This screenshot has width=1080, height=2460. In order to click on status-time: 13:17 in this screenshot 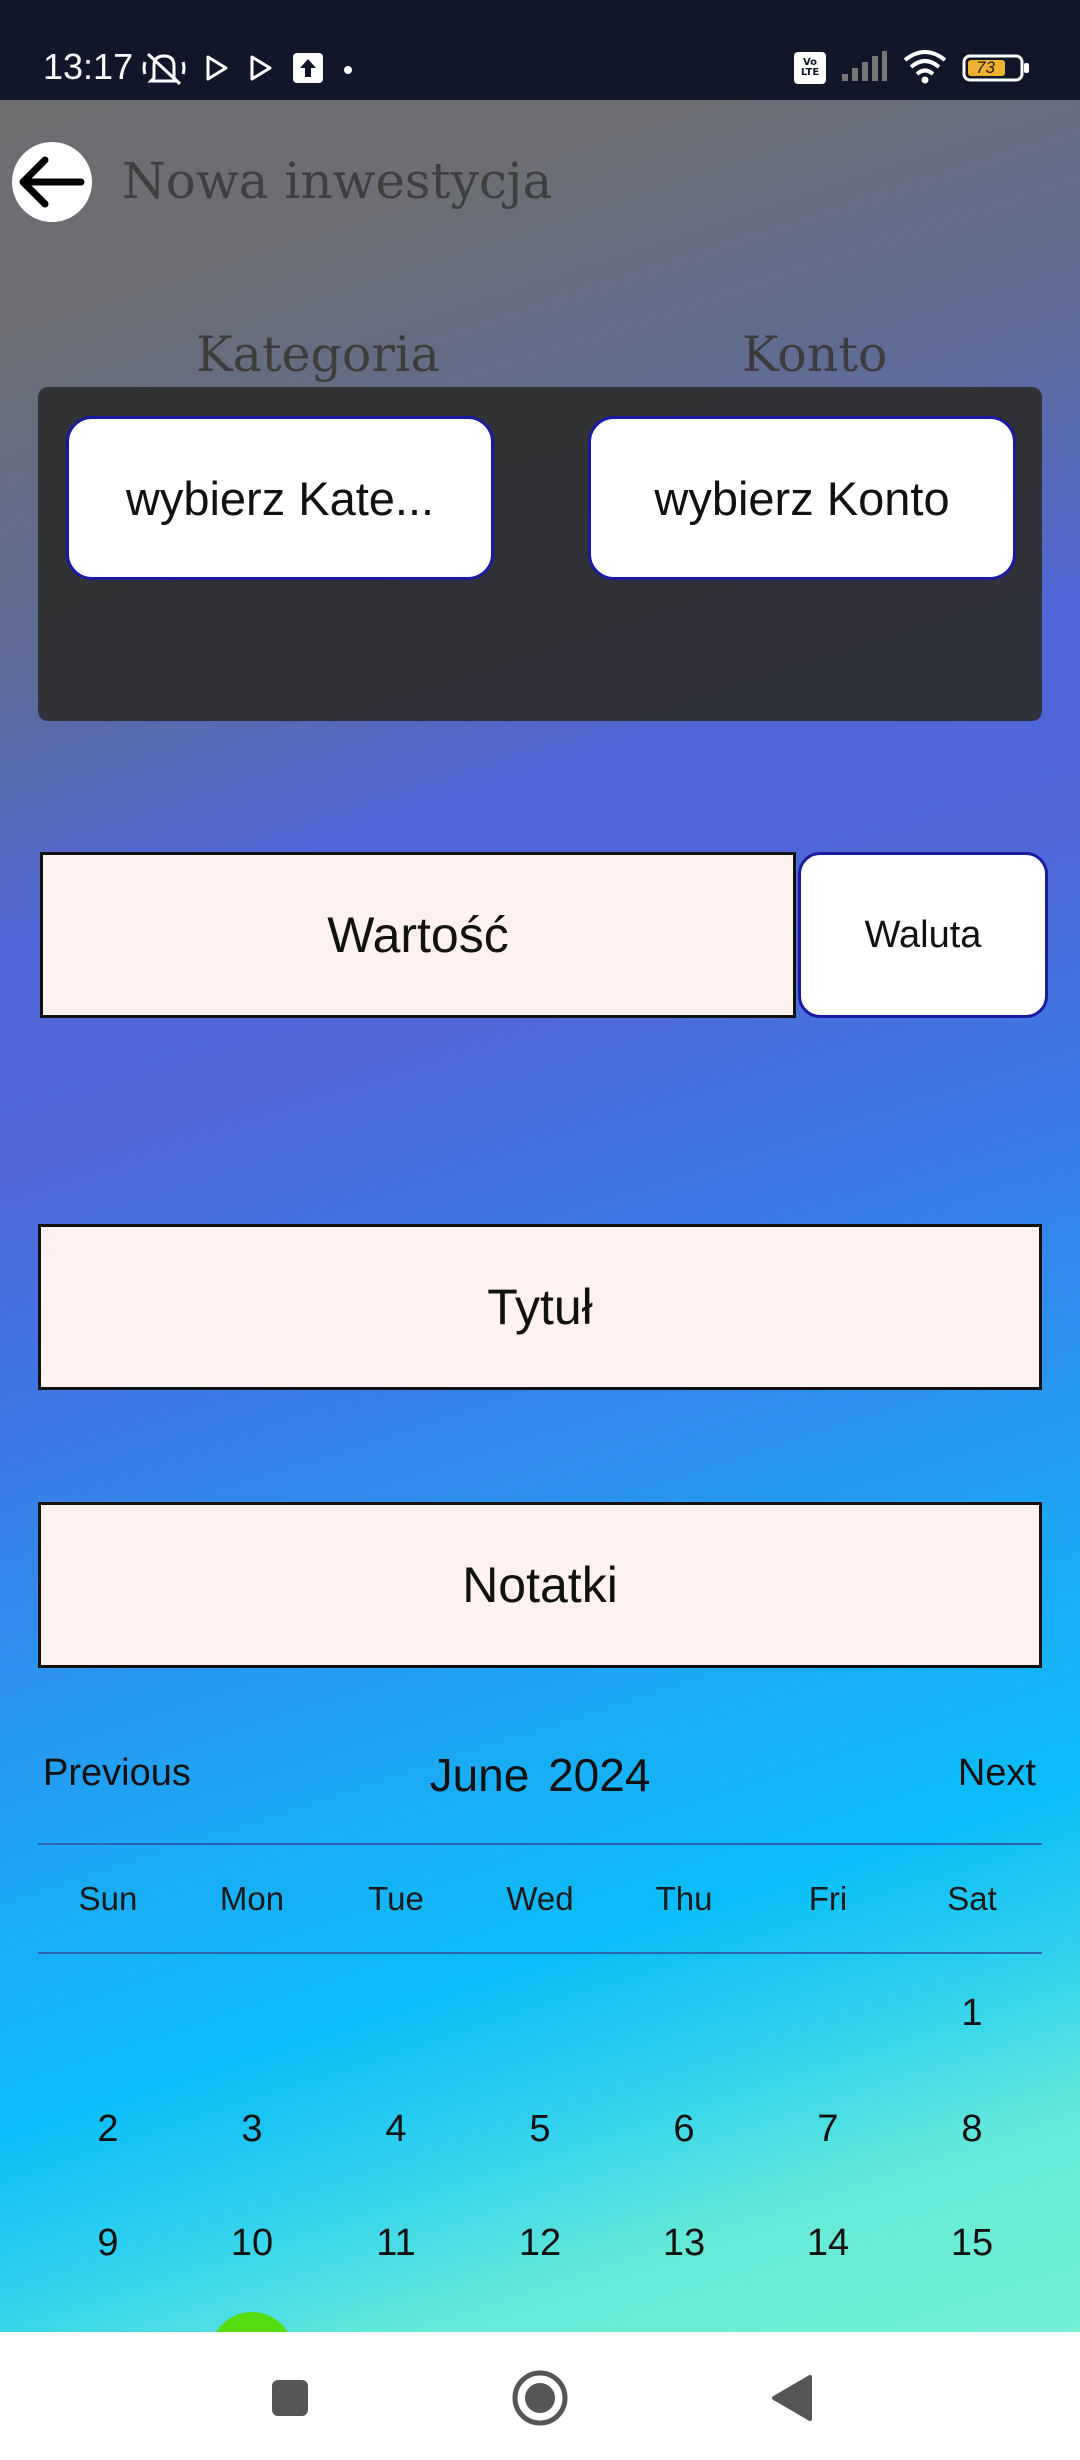, I will do `click(88, 66)`.